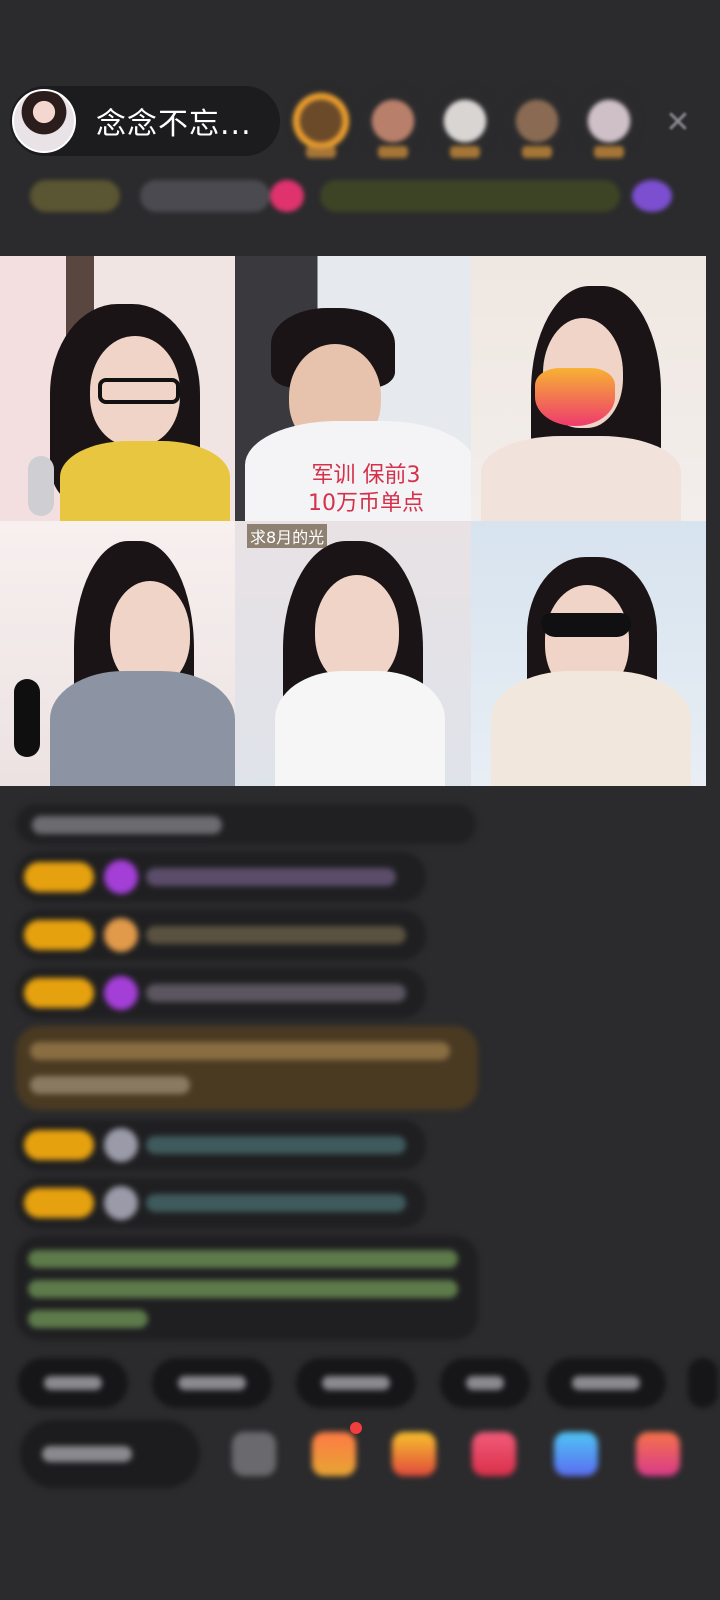 Image resolution: width=720 pixels, height=1600 pixels. I want to click on chat-system-notice, so click(247, 1288).